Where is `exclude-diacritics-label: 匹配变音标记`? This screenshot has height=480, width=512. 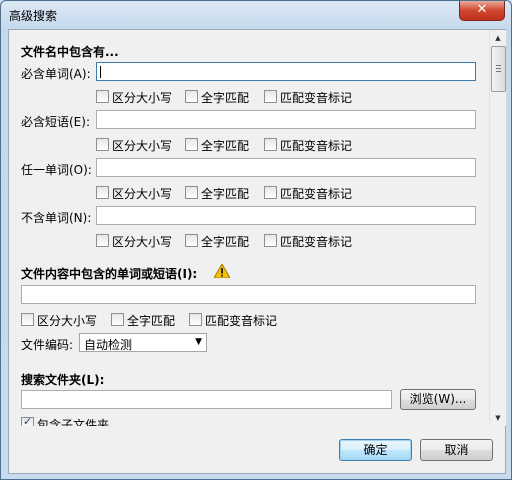
exclude-diacritics-label: 匹配变音标记 is located at coordinates (316, 242).